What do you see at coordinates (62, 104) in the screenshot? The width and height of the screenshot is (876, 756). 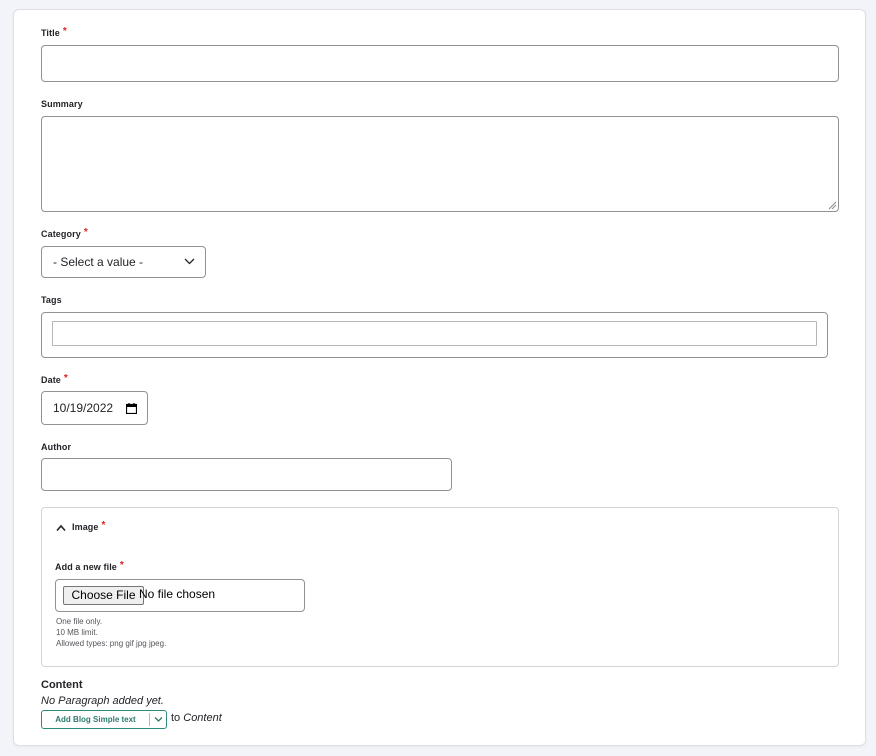 I see `summary-label: Summary` at bounding box center [62, 104].